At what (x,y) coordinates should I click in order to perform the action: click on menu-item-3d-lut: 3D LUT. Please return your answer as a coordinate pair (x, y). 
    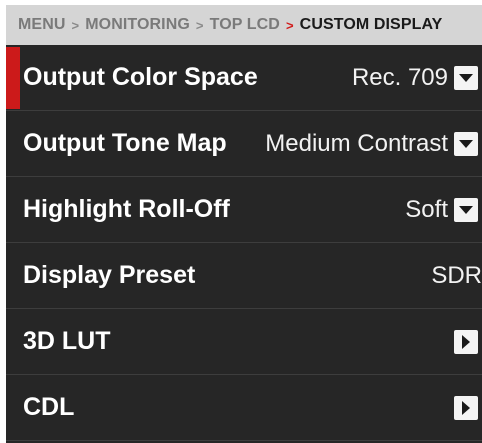
    Looking at the image, I should click on (244, 342).